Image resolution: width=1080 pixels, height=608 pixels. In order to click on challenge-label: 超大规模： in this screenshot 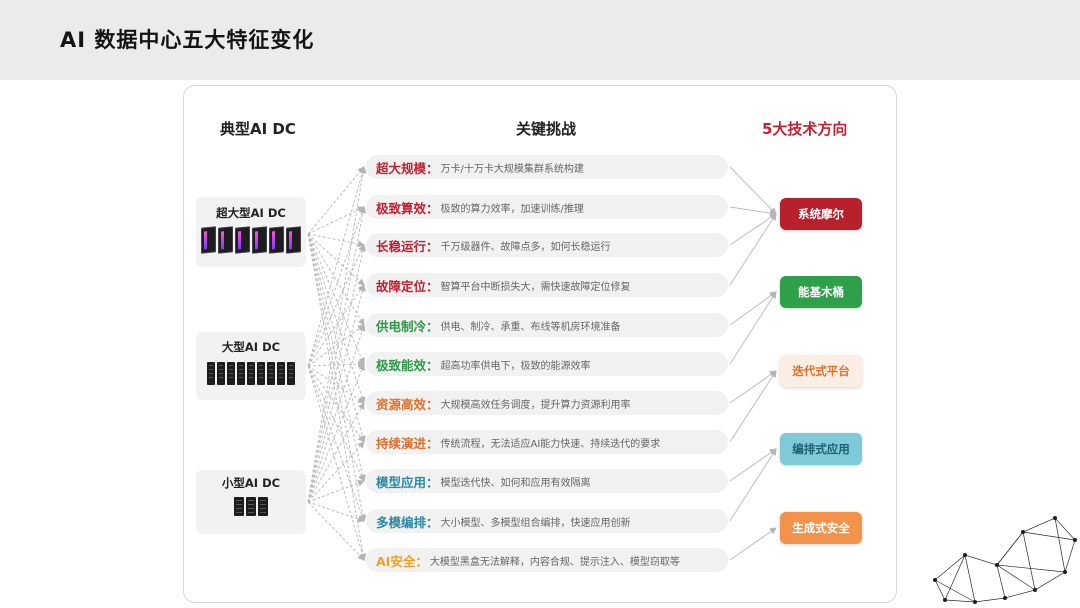, I will do `click(407, 168)`.